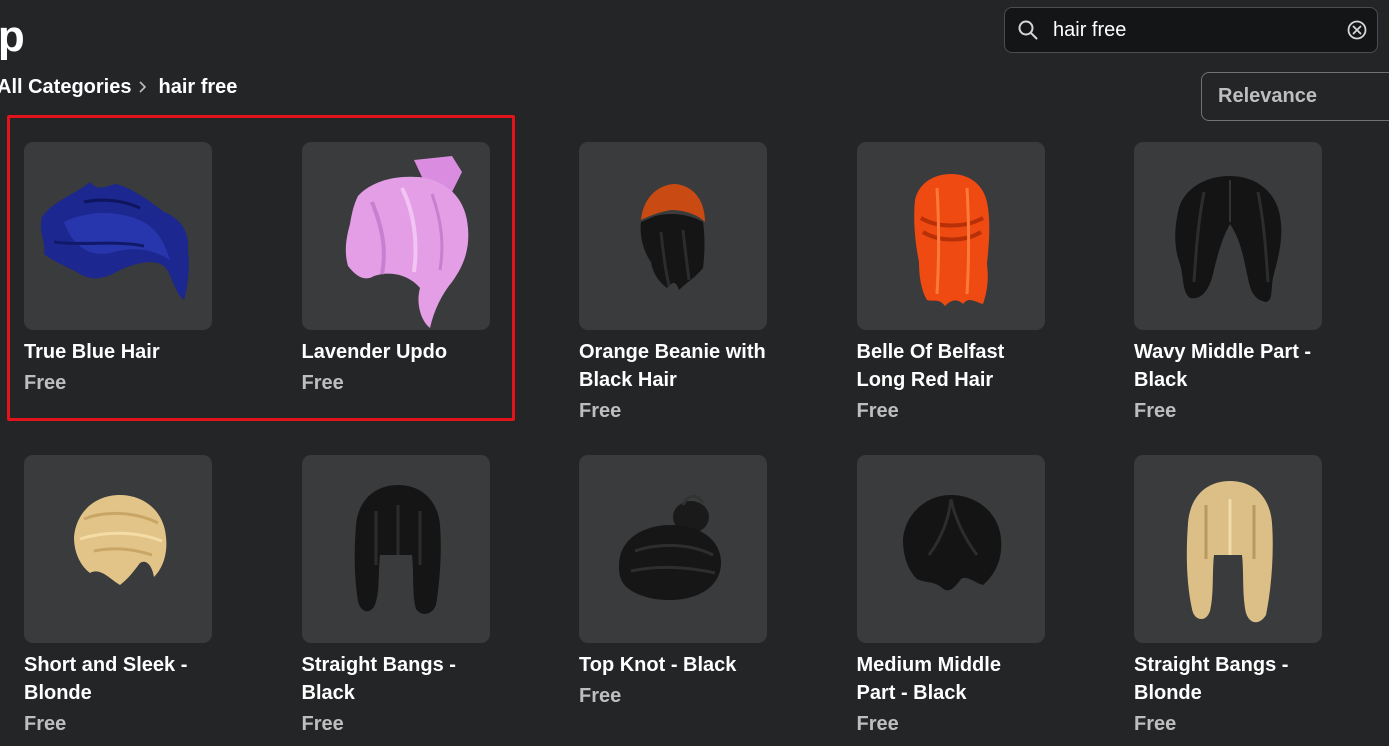 This screenshot has width=1389, height=746. I want to click on chevron-right-icon, so click(143, 87).